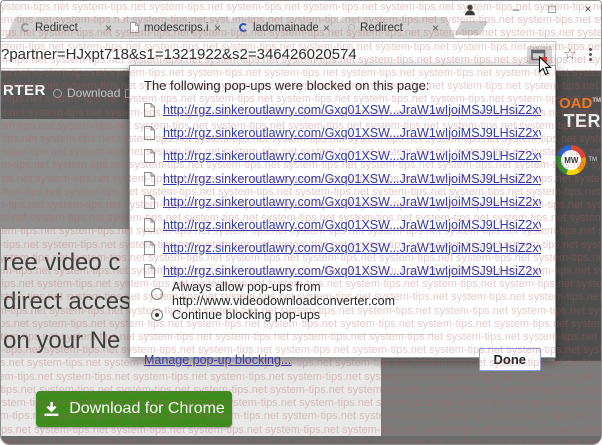  I want to click on nav-circle-icon, so click(57, 93).